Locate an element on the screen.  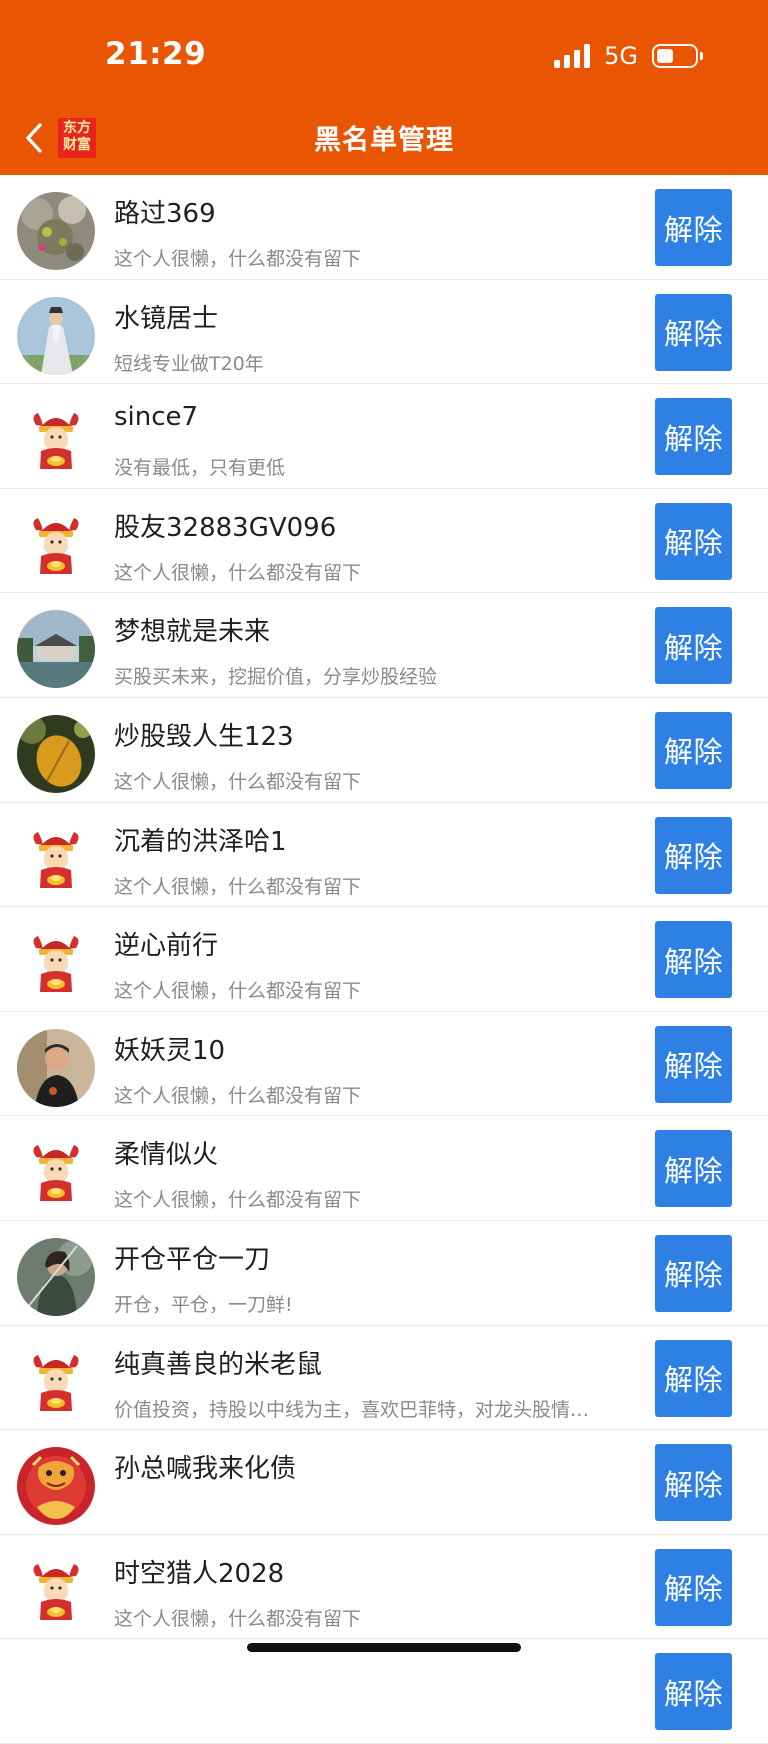
user-bio: 开仓，平仓，一刀鲜! is located at coordinates (203, 1304).